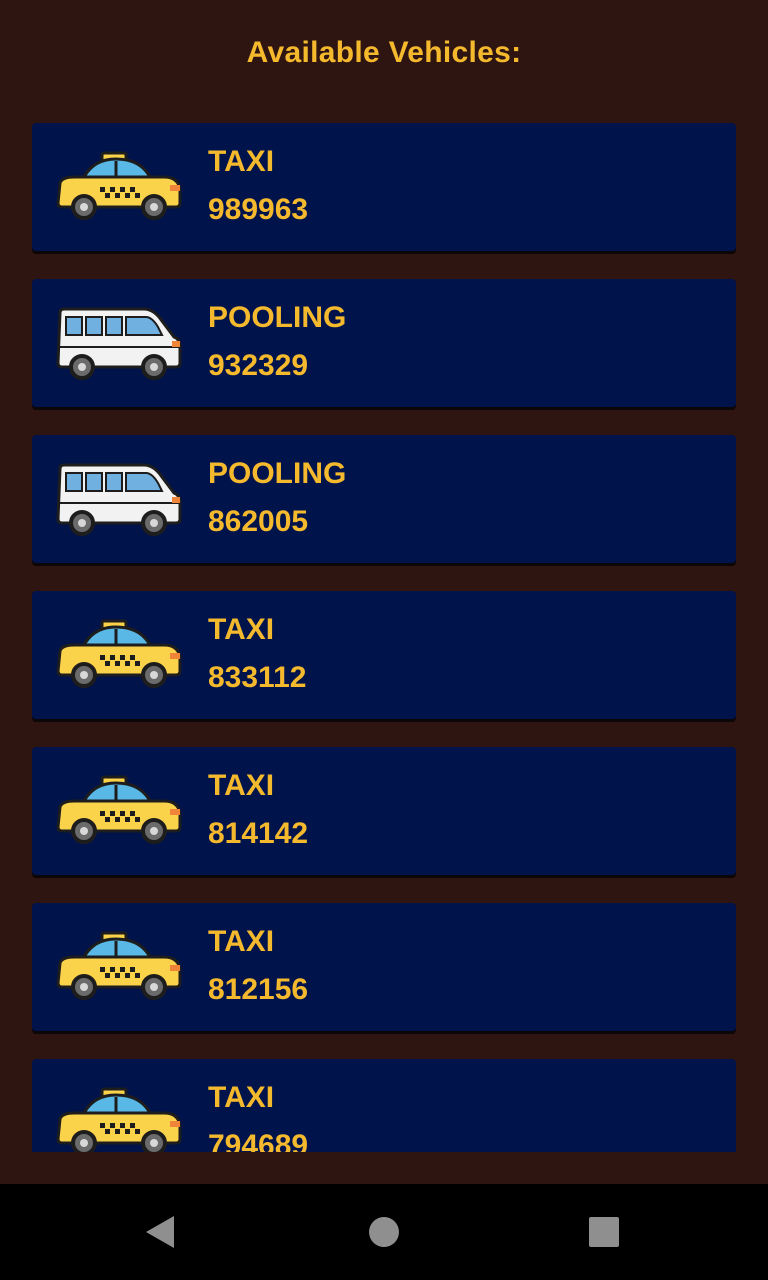 This screenshot has height=1280, width=768. What do you see at coordinates (384, 811) in the screenshot?
I see `vehicle-card: TAXI 814142` at bounding box center [384, 811].